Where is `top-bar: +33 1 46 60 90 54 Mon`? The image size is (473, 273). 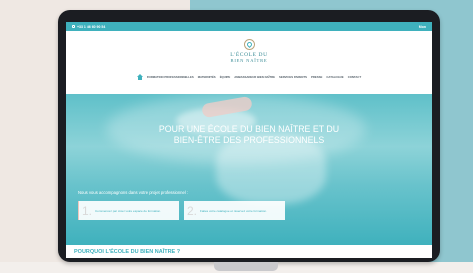
top-bar: +33 1 46 60 90 54 Mon is located at coordinates (249, 26).